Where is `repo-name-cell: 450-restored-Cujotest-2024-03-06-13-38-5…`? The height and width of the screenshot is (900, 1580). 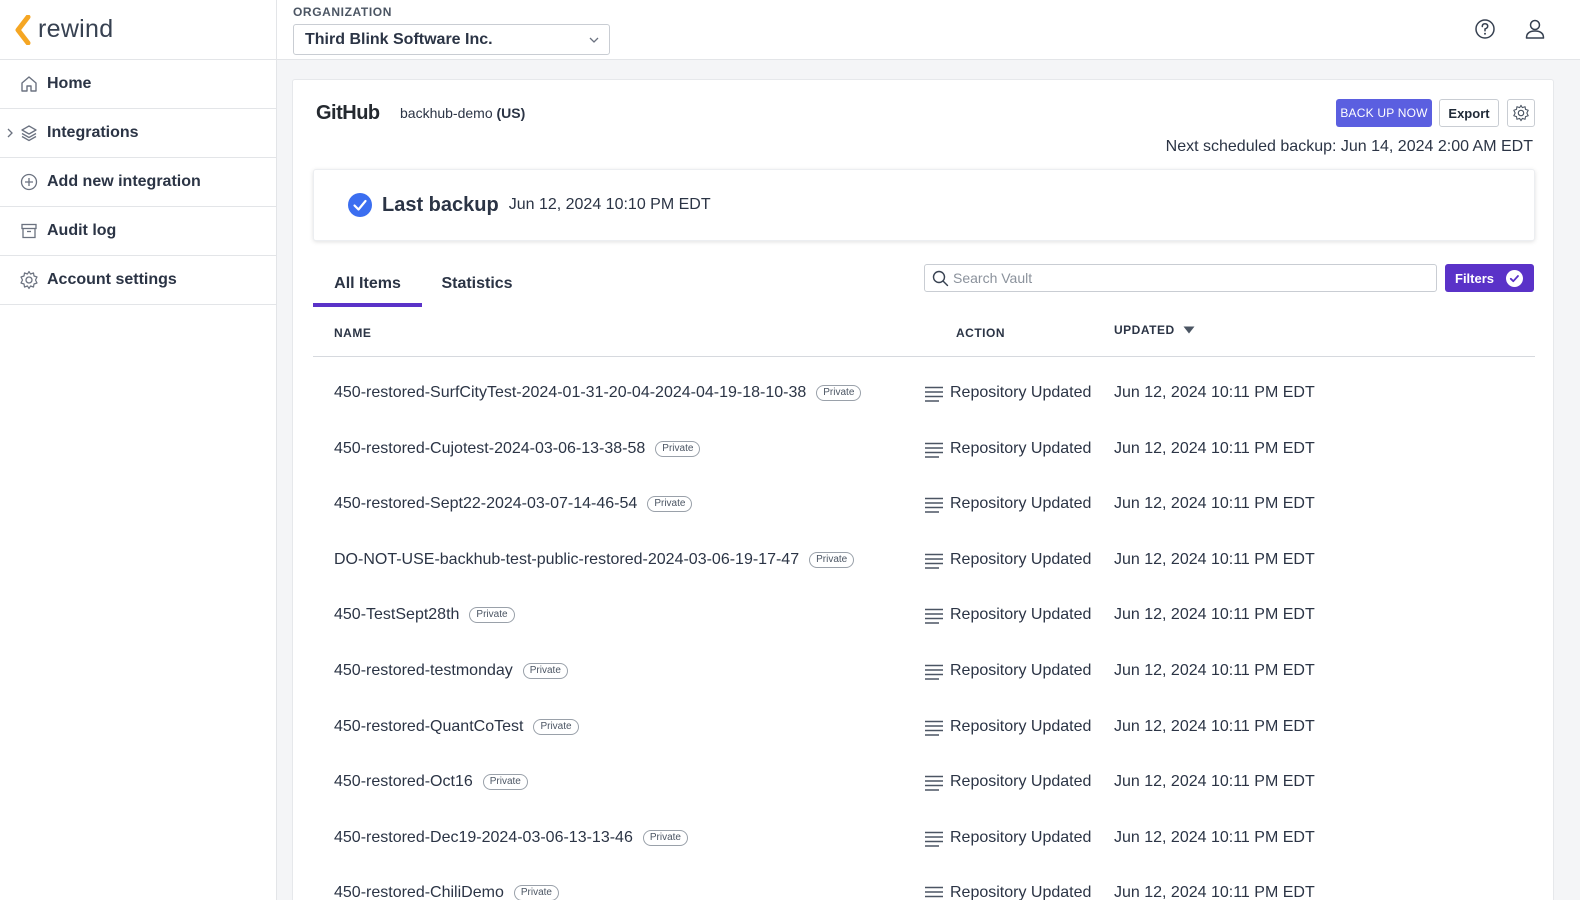
repo-name-cell: 450-restored-Cujotest-2024-03-06-13-38-5… is located at coordinates (517, 449).